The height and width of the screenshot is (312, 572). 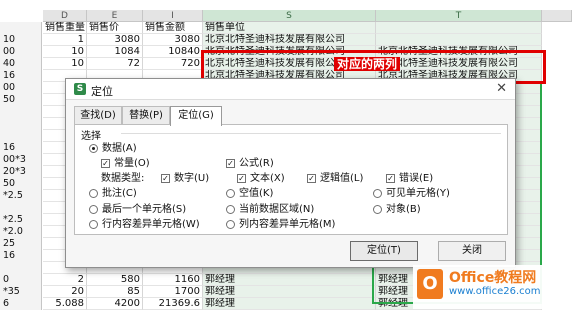 What do you see at coordinates (377, 209) in the screenshot?
I see `radio-objects` at bounding box center [377, 209].